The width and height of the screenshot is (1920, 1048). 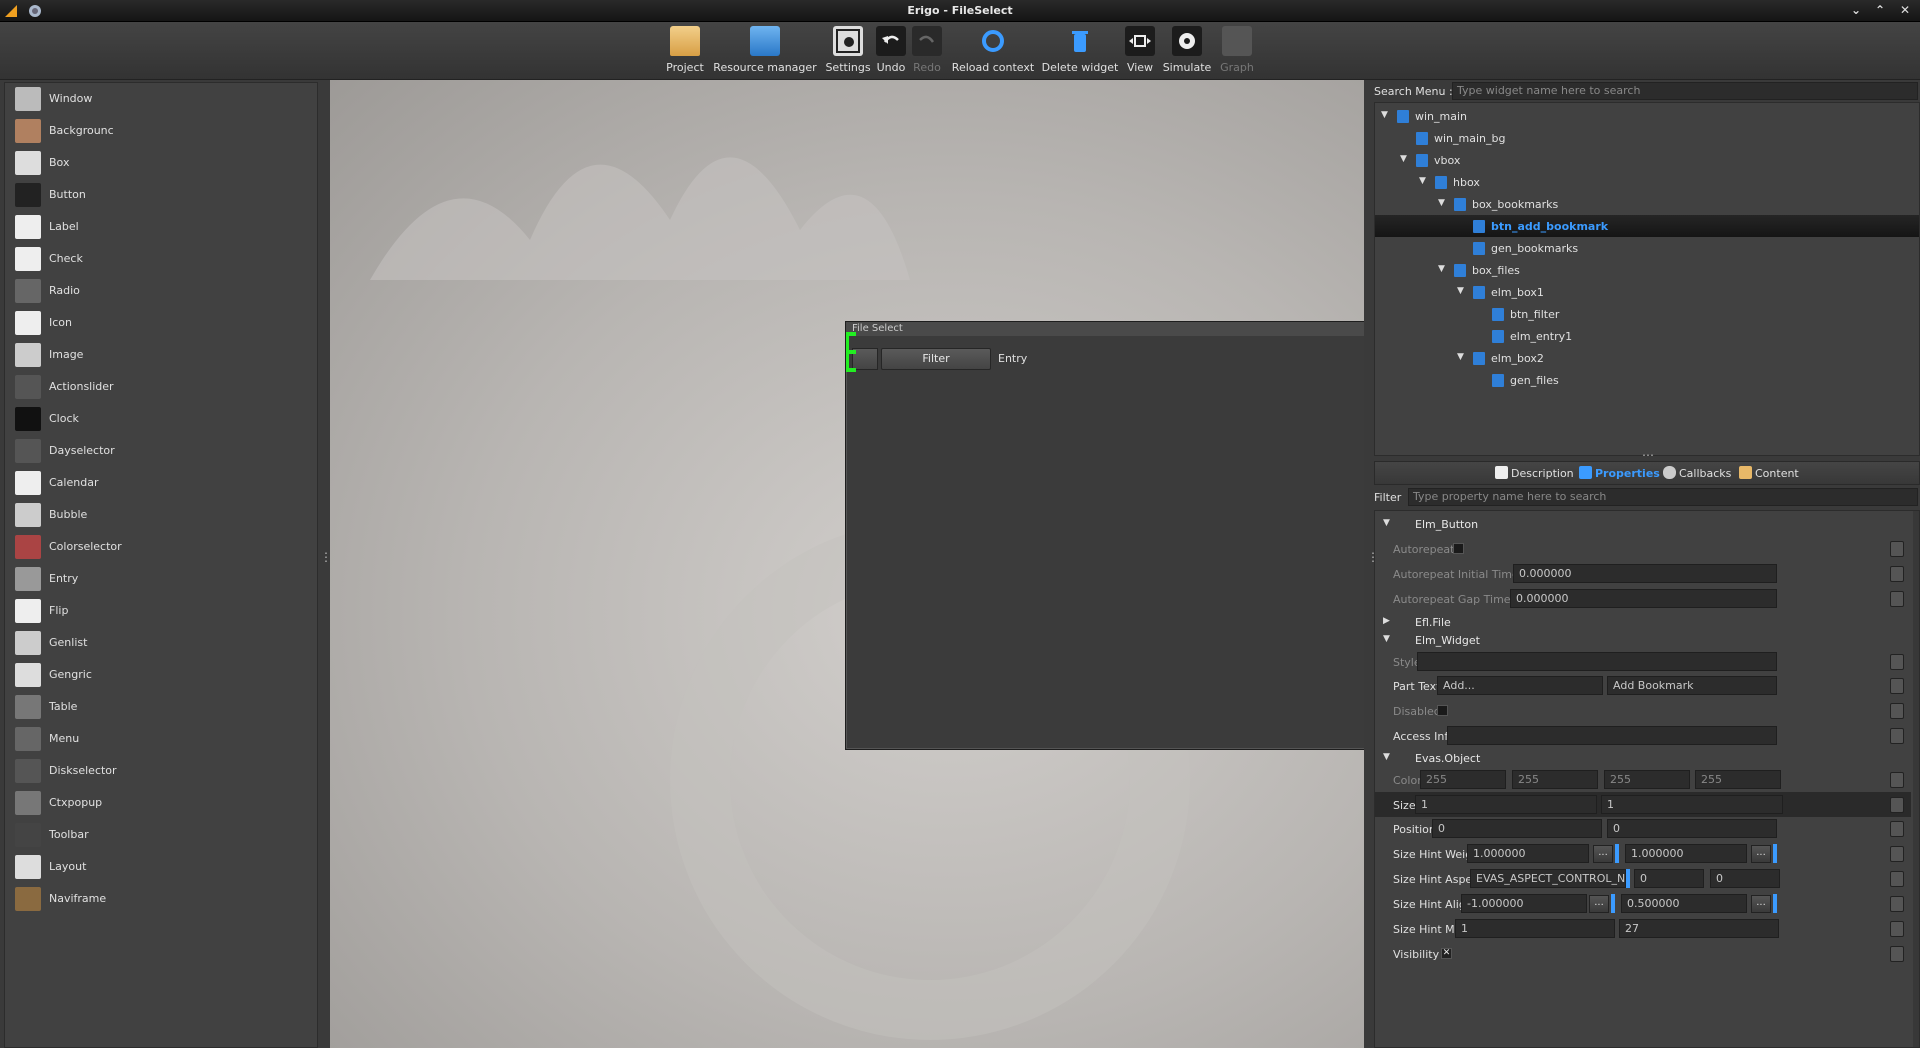 What do you see at coordinates (161, 259) in the screenshot?
I see `palette-item-check: Check` at bounding box center [161, 259].